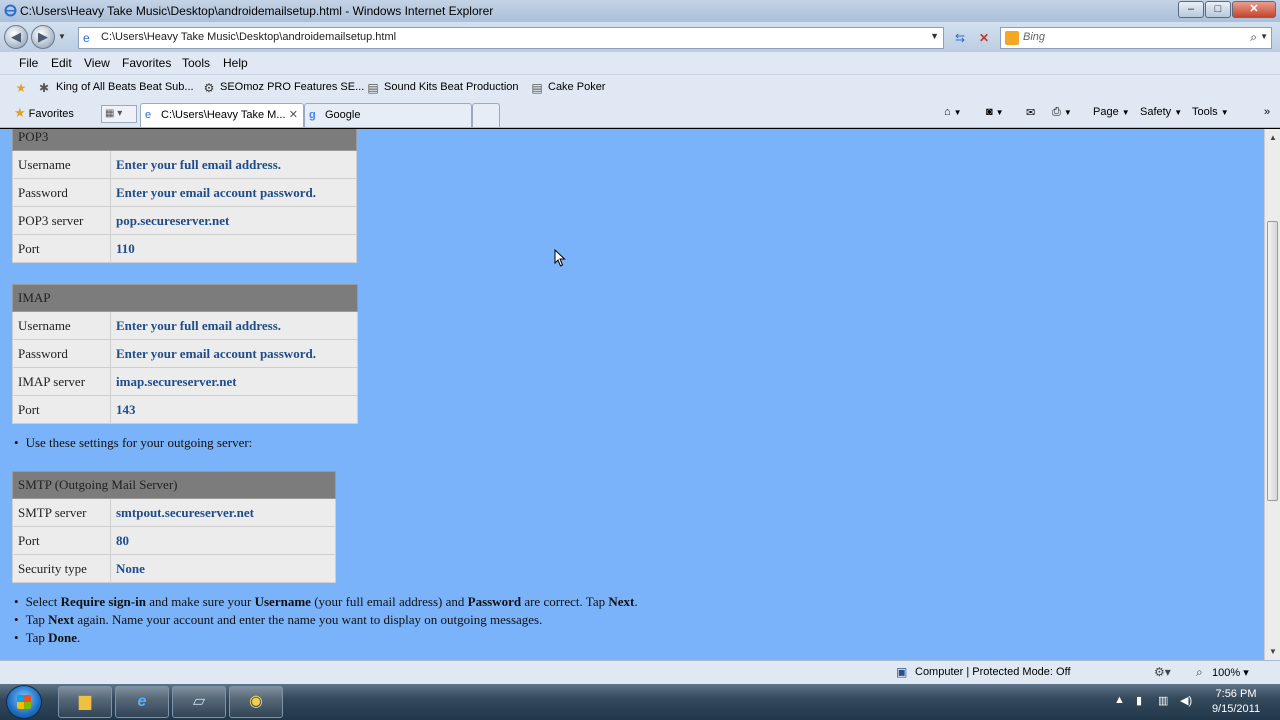 This screenshot has height=720, width=1280. What do you see at coordinates (196, 63) in the screenshot?
I see `menu-tools: Tools` at bounding box center [196, 63].